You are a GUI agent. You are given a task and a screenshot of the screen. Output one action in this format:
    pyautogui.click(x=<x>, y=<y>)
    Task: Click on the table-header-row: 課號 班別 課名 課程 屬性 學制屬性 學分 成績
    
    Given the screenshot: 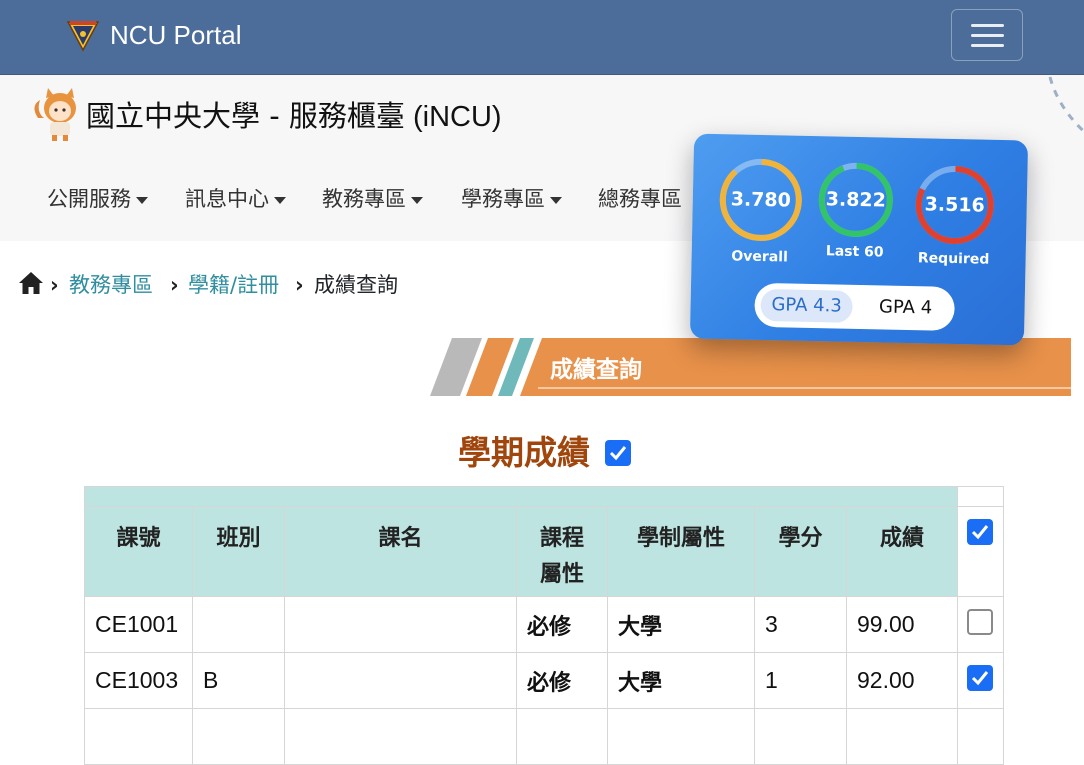 What is the action you would take?
    pyautogui.click(x=544, y=551)
    